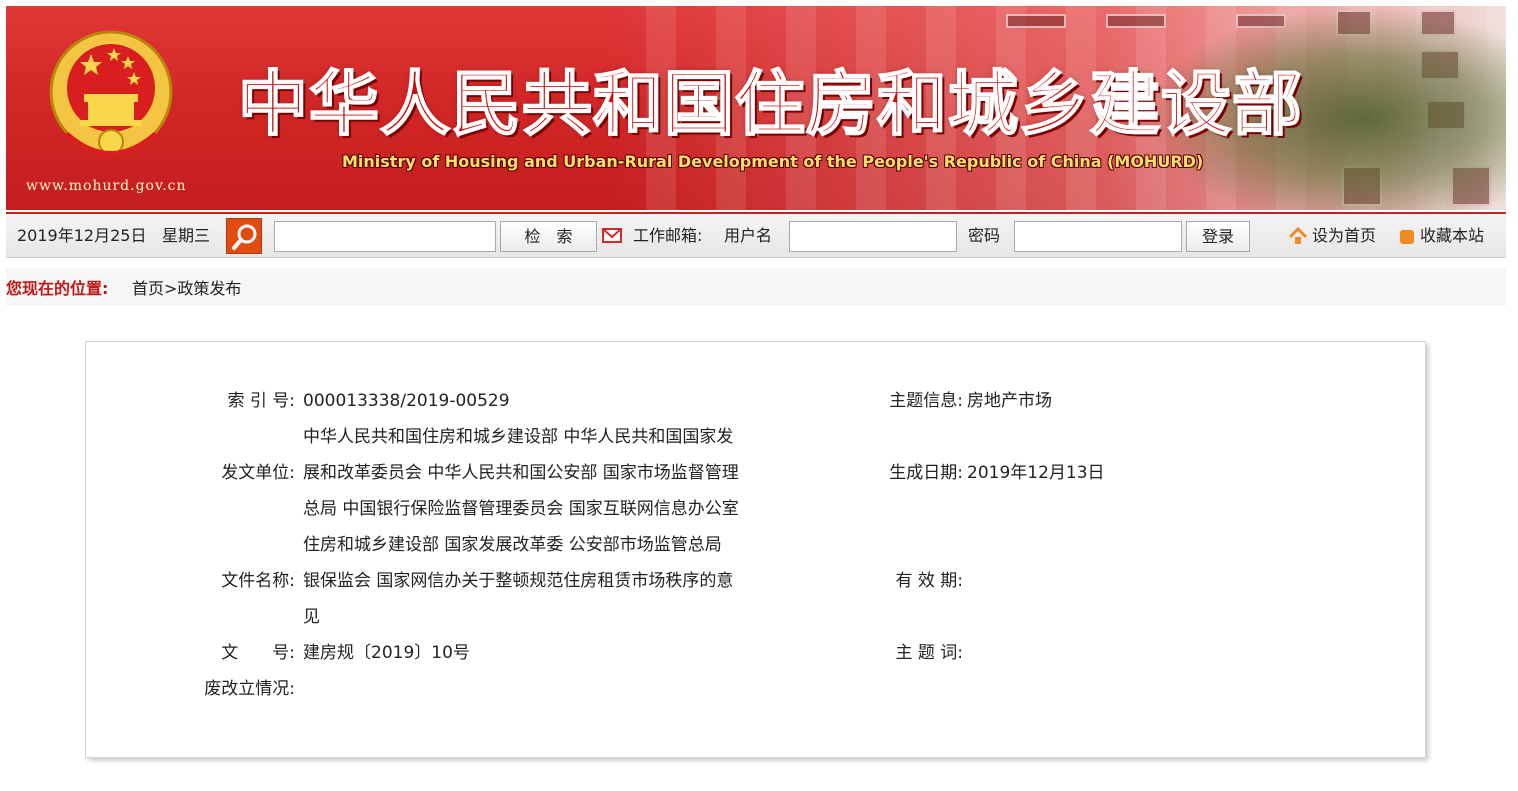  What do you see at coordinates (756, 653) in the screenshot?
I see `info-row-docno: 文 号: 建房规〔2019〕10号 主 题 词:` at bounding box center [756, 653].